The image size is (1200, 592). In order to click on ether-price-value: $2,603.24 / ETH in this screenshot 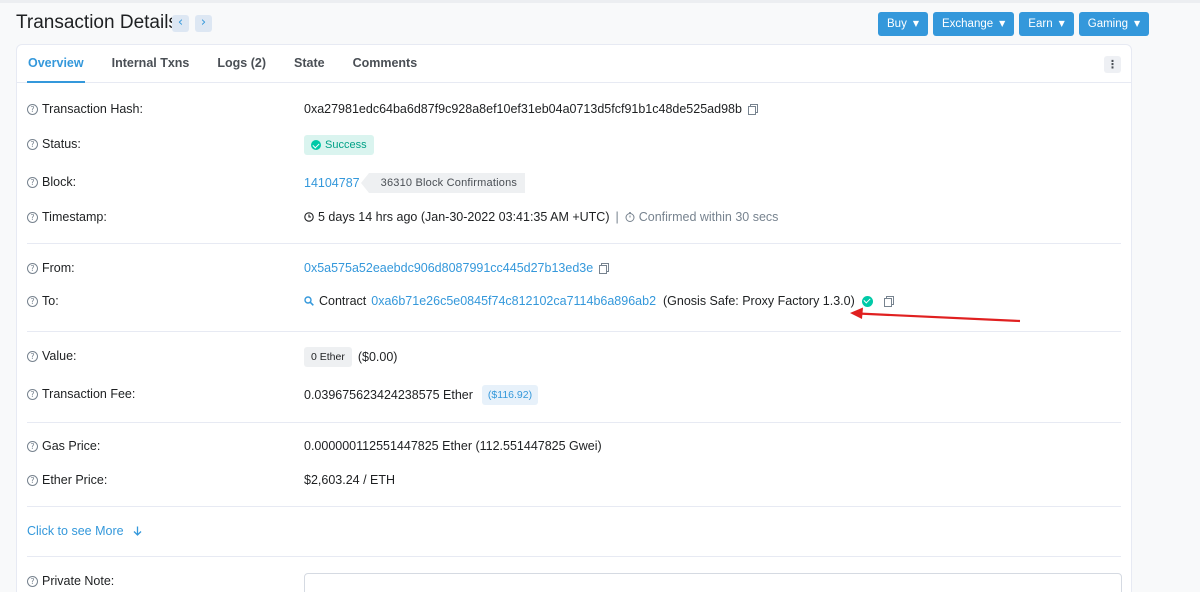, I will do `click(350, 480)`.